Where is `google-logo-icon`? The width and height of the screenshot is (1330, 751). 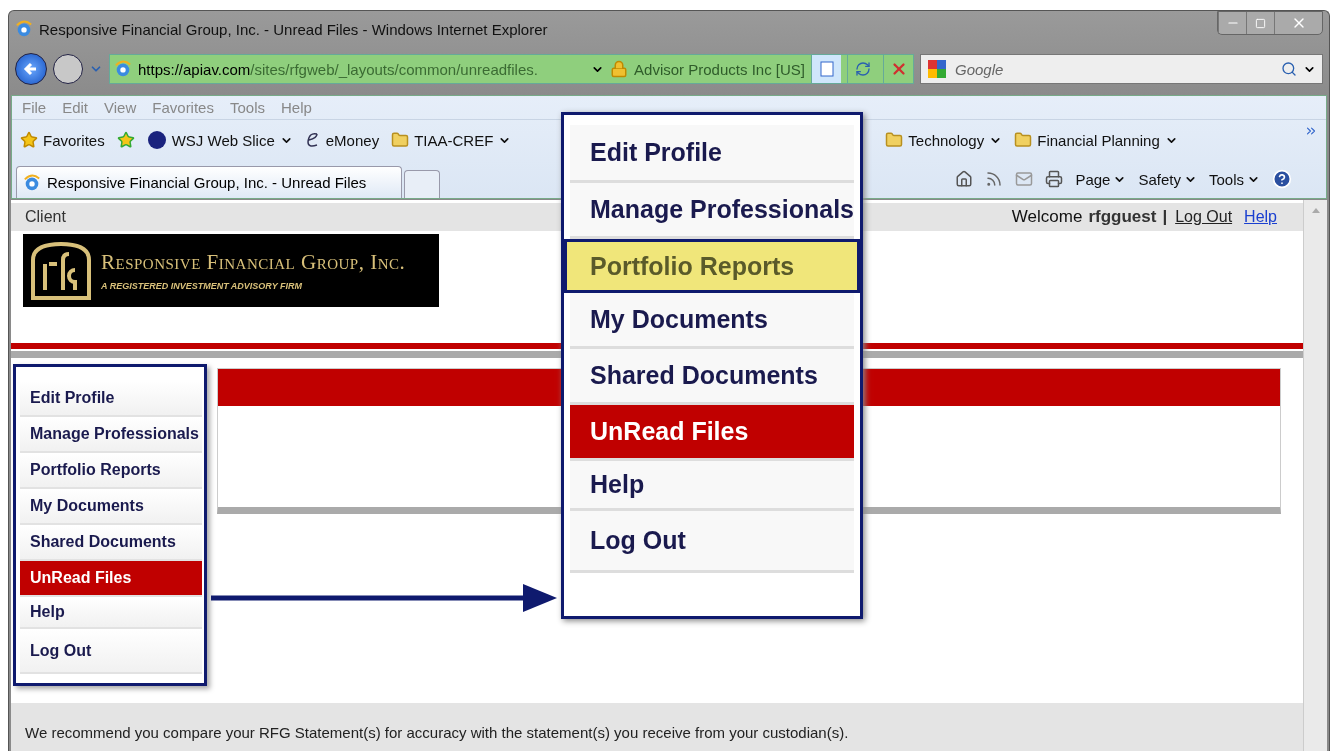
google-logo-icon is located at coordinates (937, 69).